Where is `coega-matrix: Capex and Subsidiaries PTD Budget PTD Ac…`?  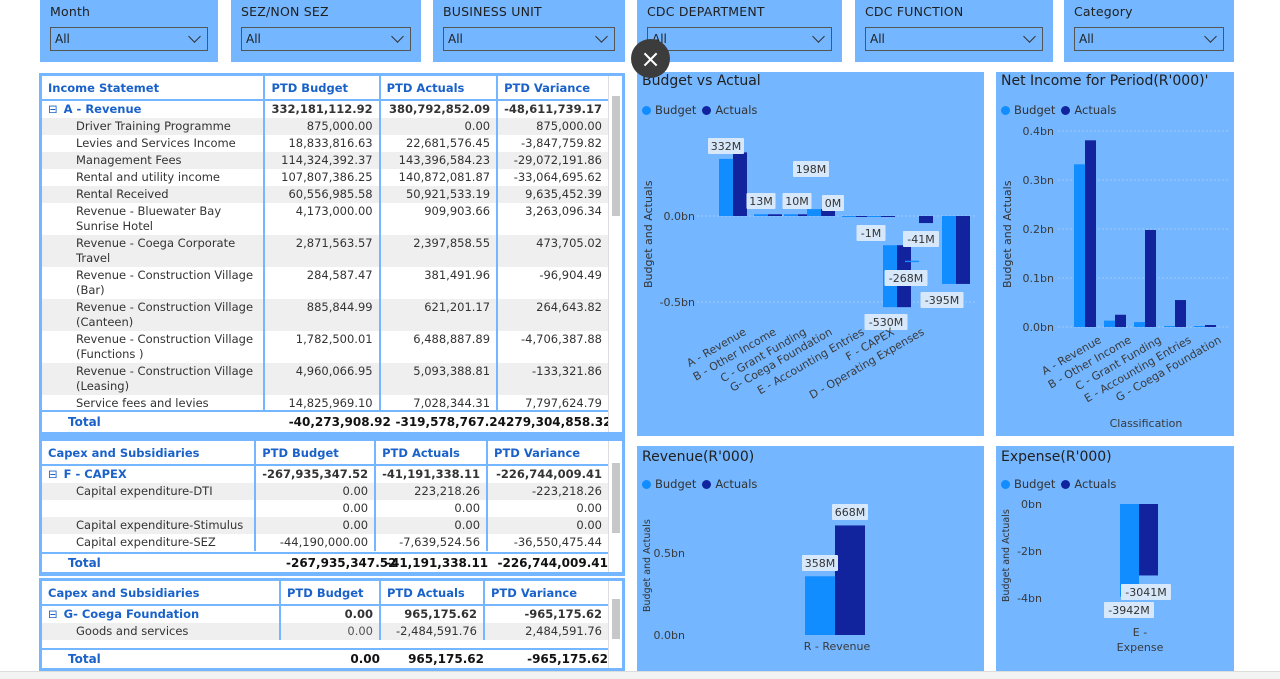 coega-matrix: Capex and Subsidiaries PTD Budget PTD Ac… is located at coordinates (325, 610).